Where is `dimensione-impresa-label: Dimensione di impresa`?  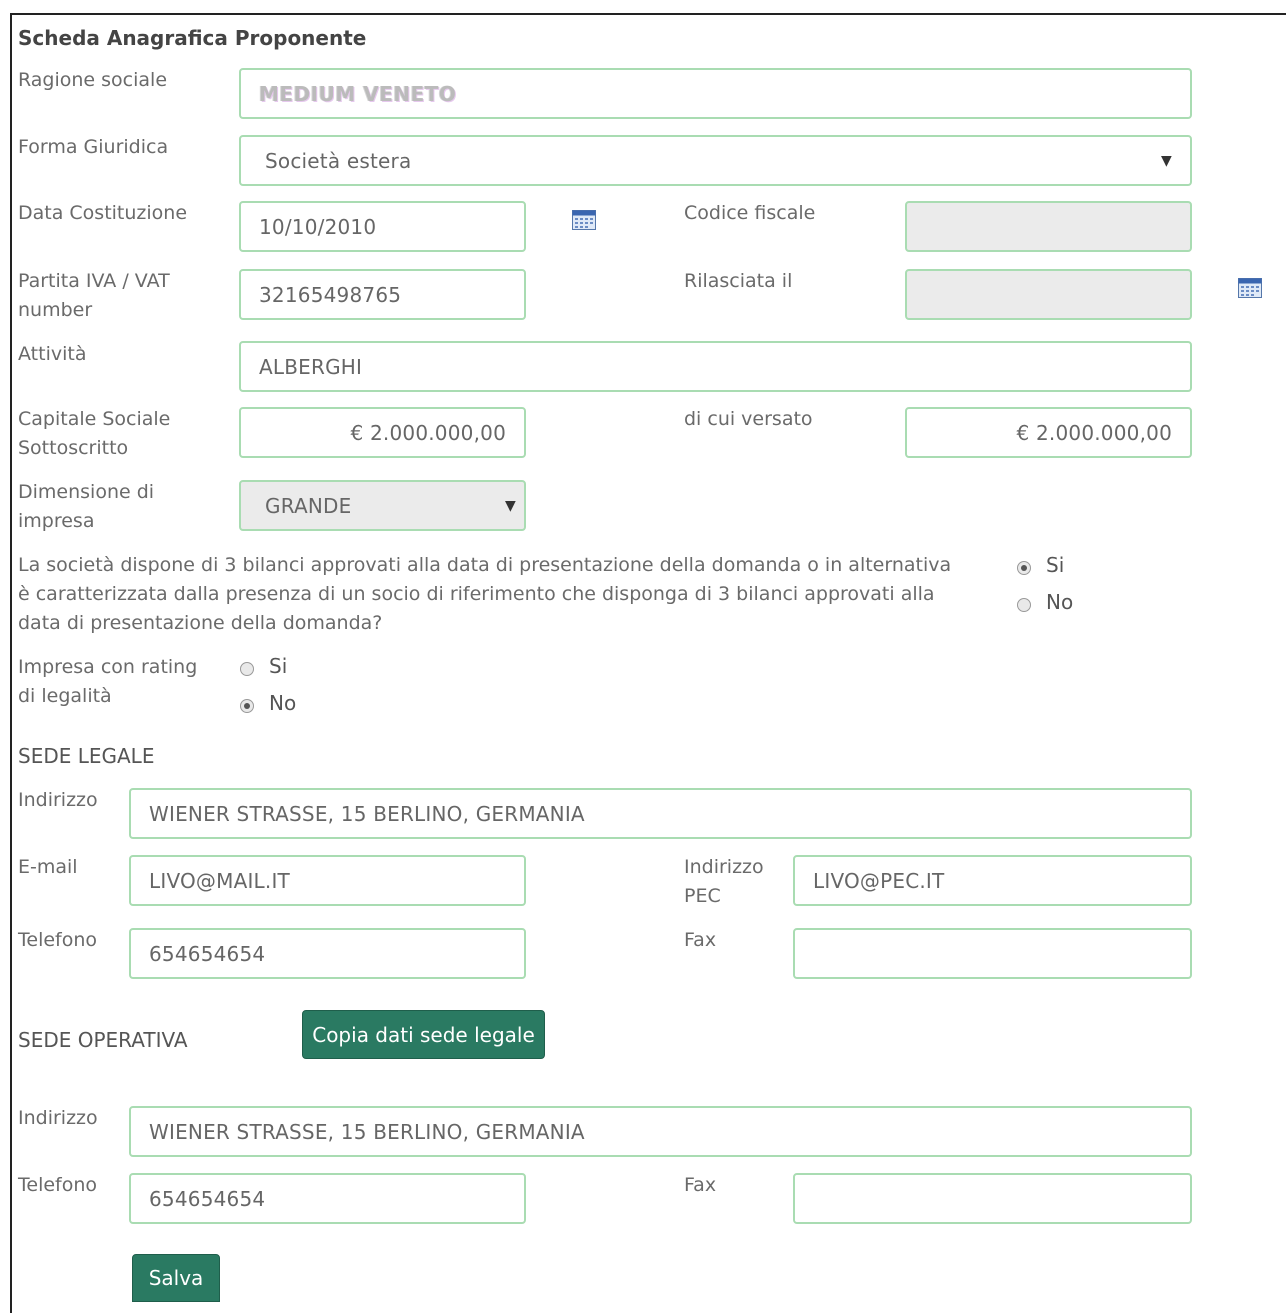 dimensione-impresa-label: Dimensione di impresa is located at coordinates (86, 506).